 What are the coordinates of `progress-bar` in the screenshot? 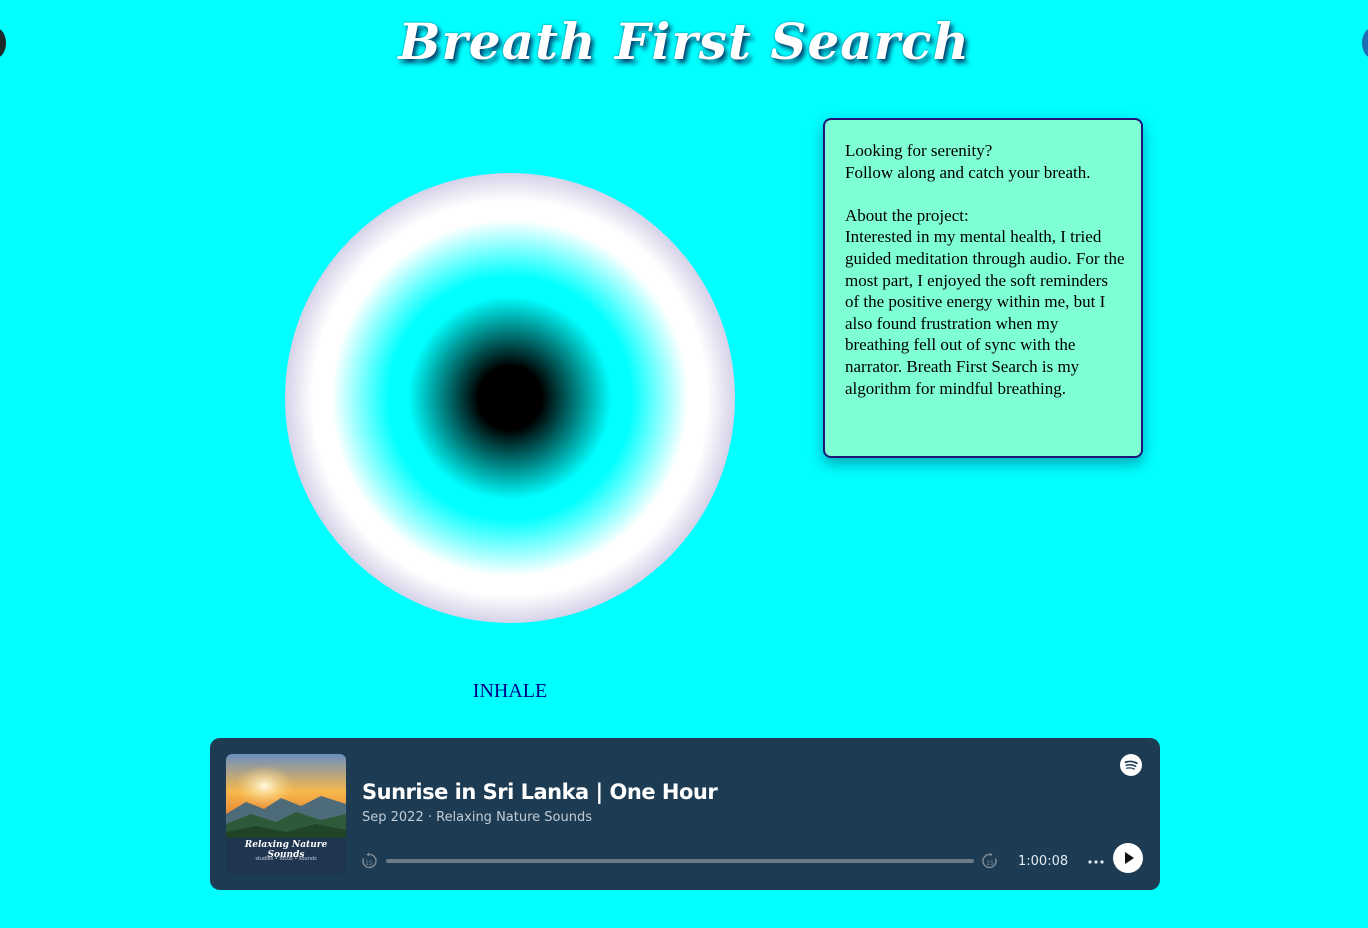 It's located at (680, 861).